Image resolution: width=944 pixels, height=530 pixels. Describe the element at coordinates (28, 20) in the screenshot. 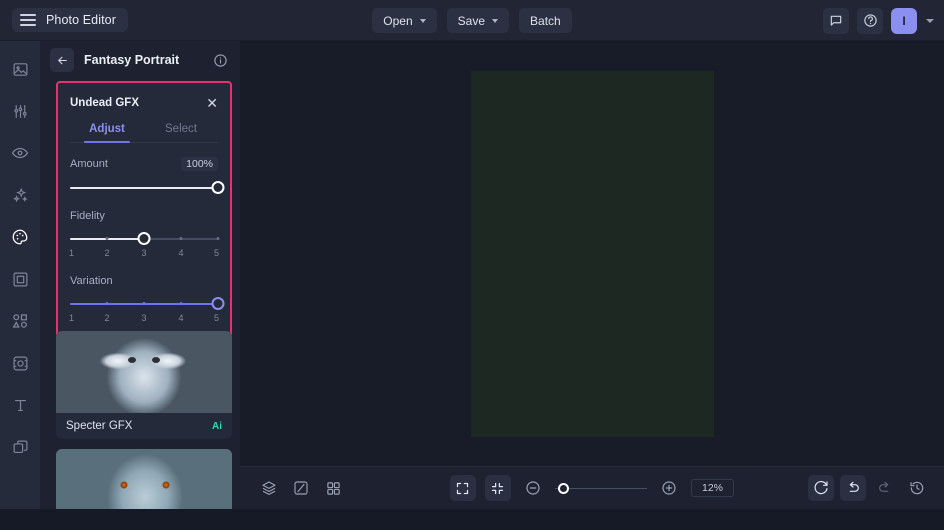

I see `hamburger-icon` at that location.